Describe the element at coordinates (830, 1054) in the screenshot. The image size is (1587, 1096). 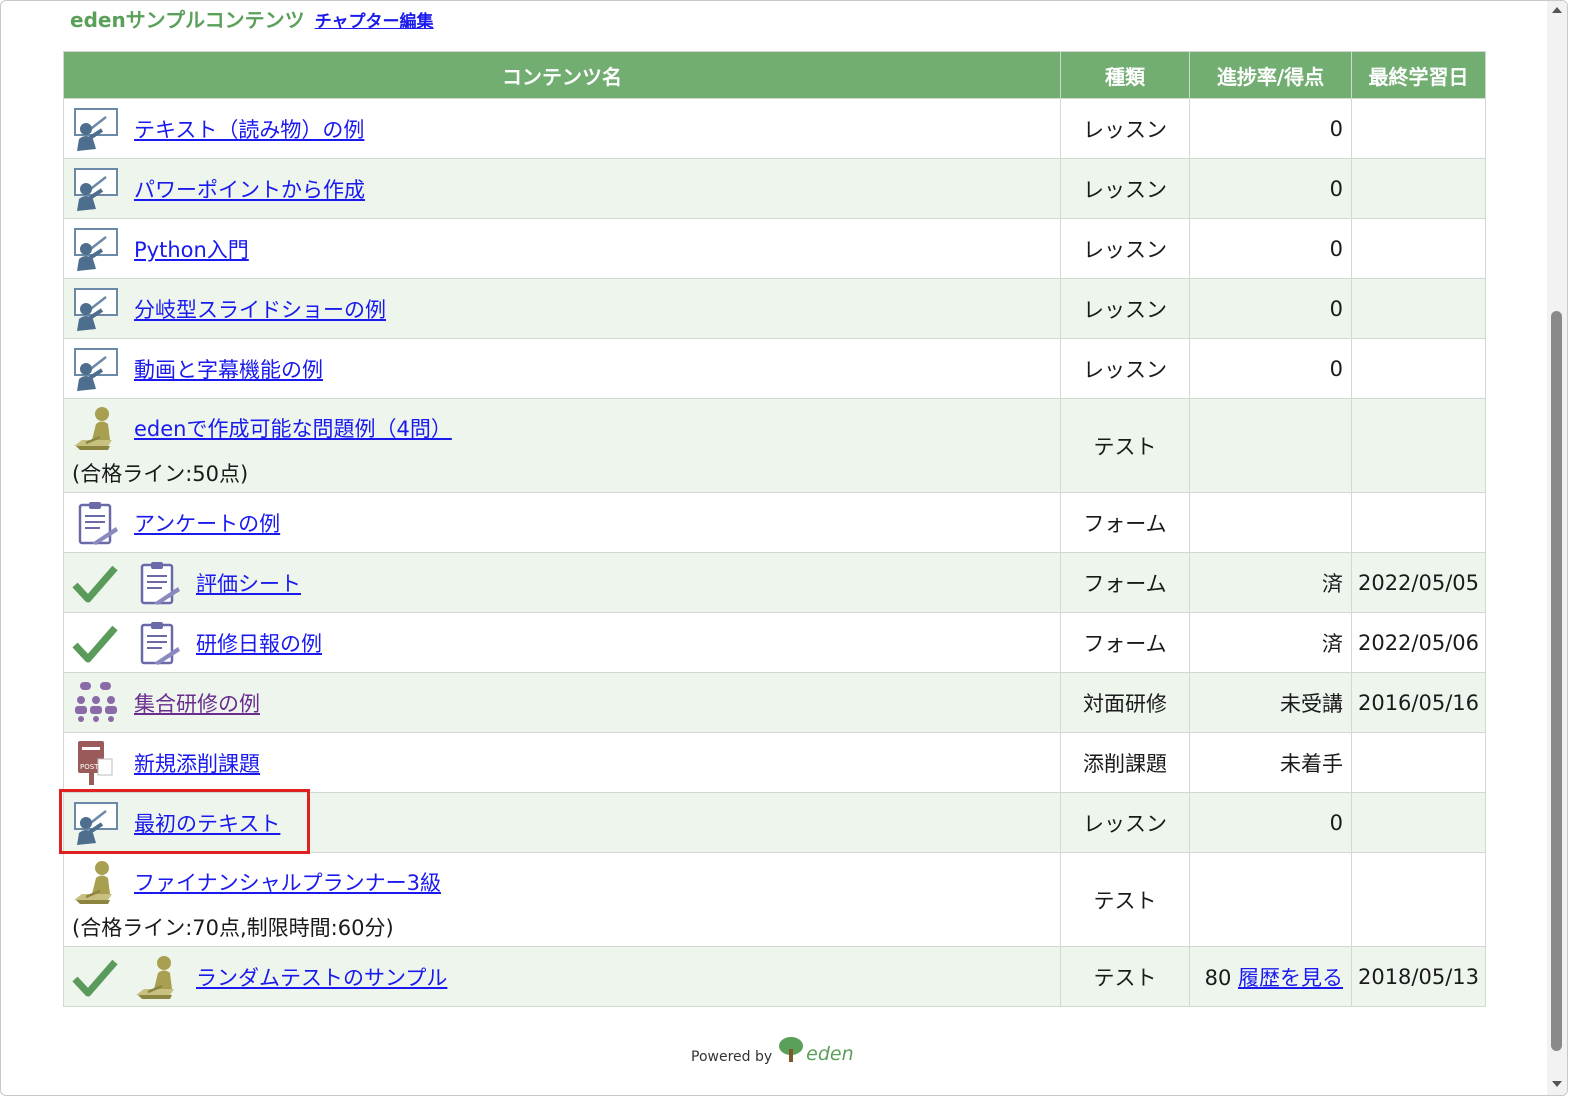
I see `eden-logo-text: eden` at that location.